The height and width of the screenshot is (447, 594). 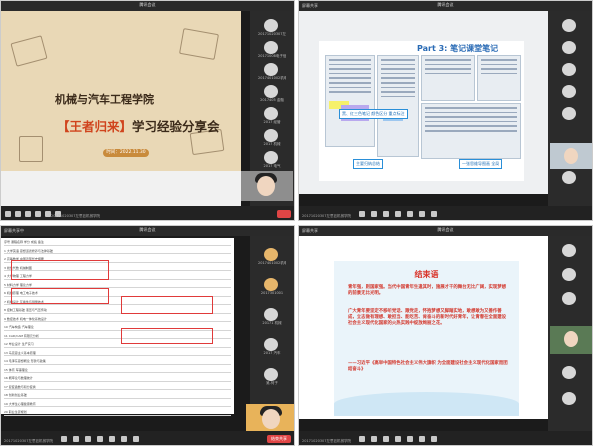 What do you see at coordinates (272, 353) in the screenshot?
I see `participant-name: 2017 汽车` at bounding box center [272, 353].